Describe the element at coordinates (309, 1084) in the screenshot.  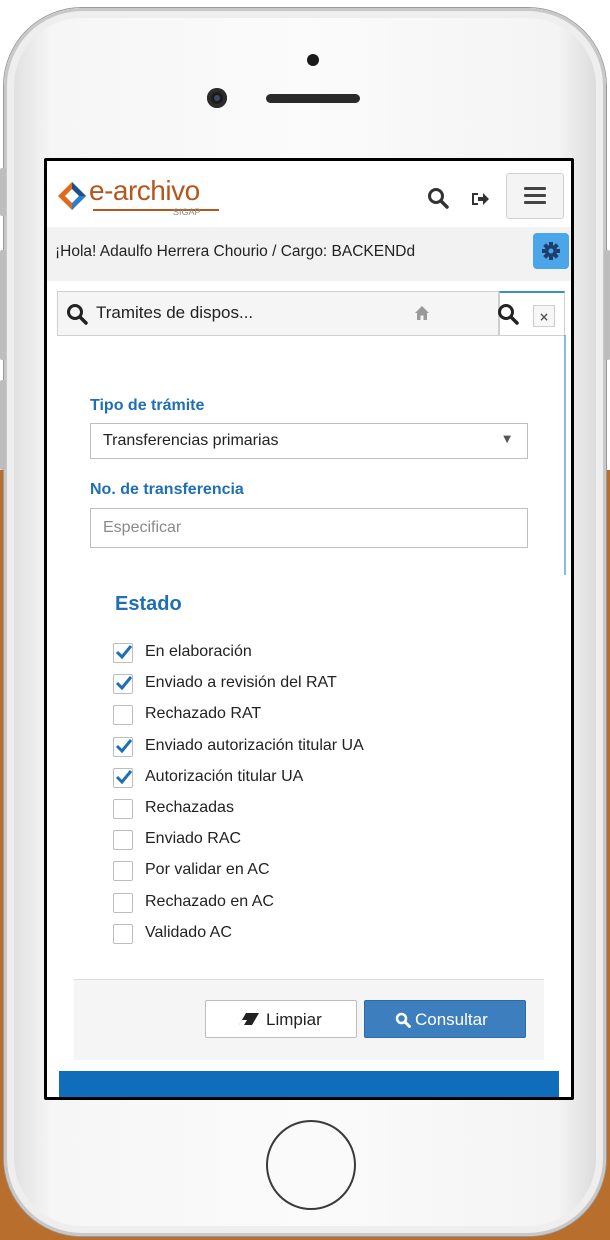
I see `bottom-bar` at that location.